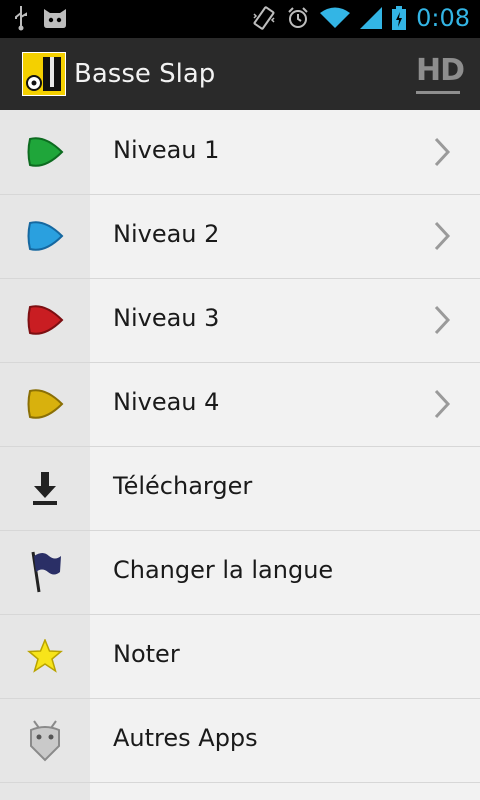 The width and height of the screenshot is (480, 800). I want to click on red-pick-icon, so click(45, 320).